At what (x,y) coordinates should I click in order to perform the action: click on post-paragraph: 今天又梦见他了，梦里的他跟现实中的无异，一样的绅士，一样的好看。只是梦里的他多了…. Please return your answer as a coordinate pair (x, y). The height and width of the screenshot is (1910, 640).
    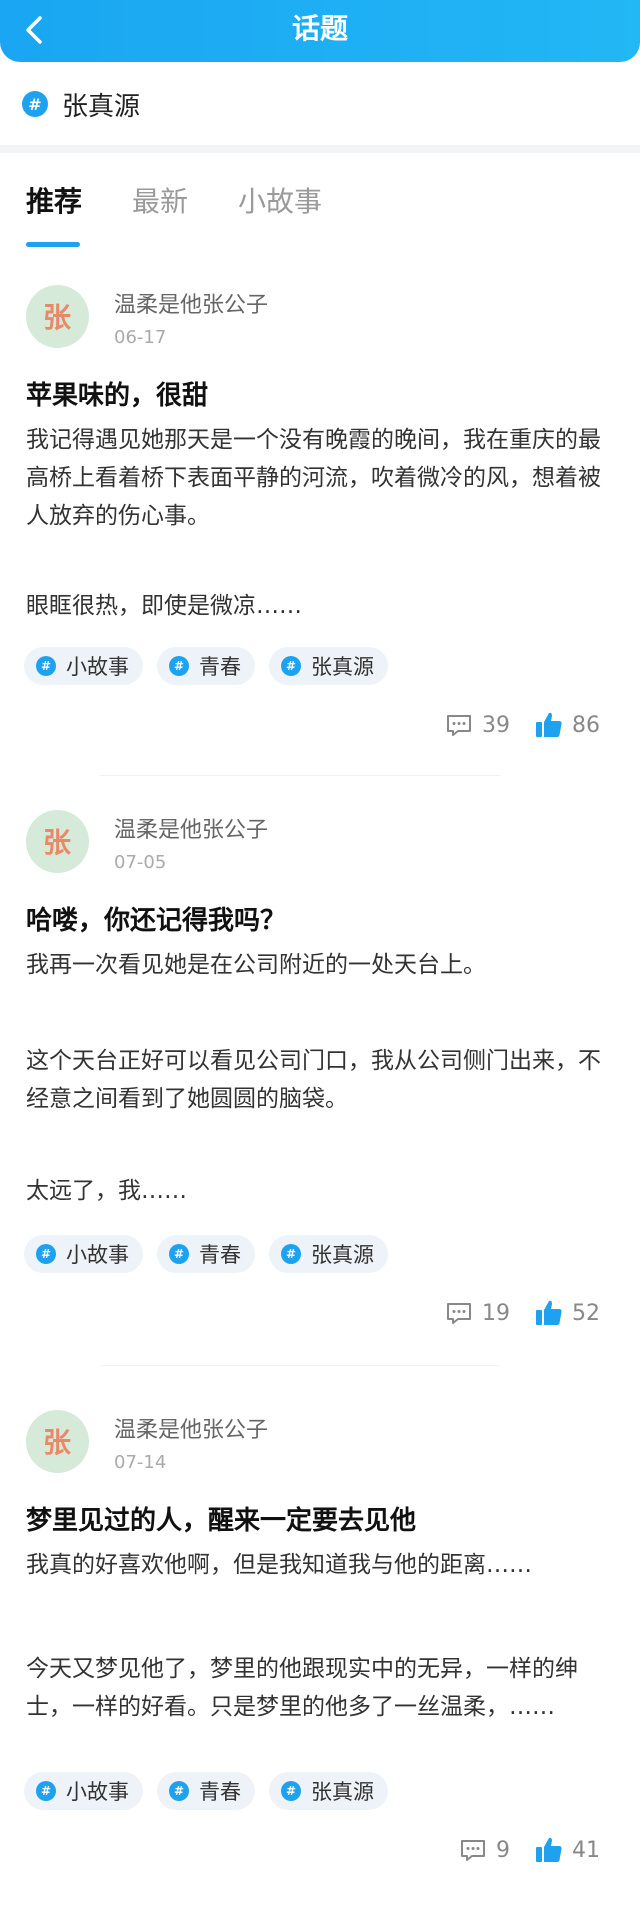
    Looking at the image, I should click on (302, 1688).